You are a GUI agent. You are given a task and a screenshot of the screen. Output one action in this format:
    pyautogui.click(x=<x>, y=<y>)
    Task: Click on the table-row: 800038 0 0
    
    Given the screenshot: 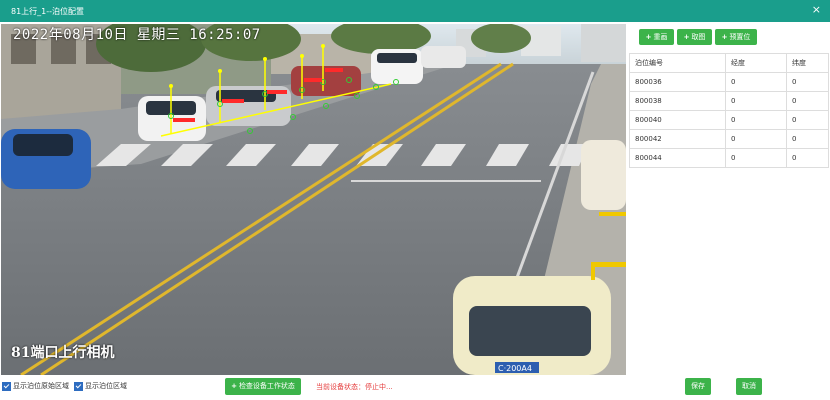 What is the action you would take?
    pyautogui.click(x=729, y=101)
    